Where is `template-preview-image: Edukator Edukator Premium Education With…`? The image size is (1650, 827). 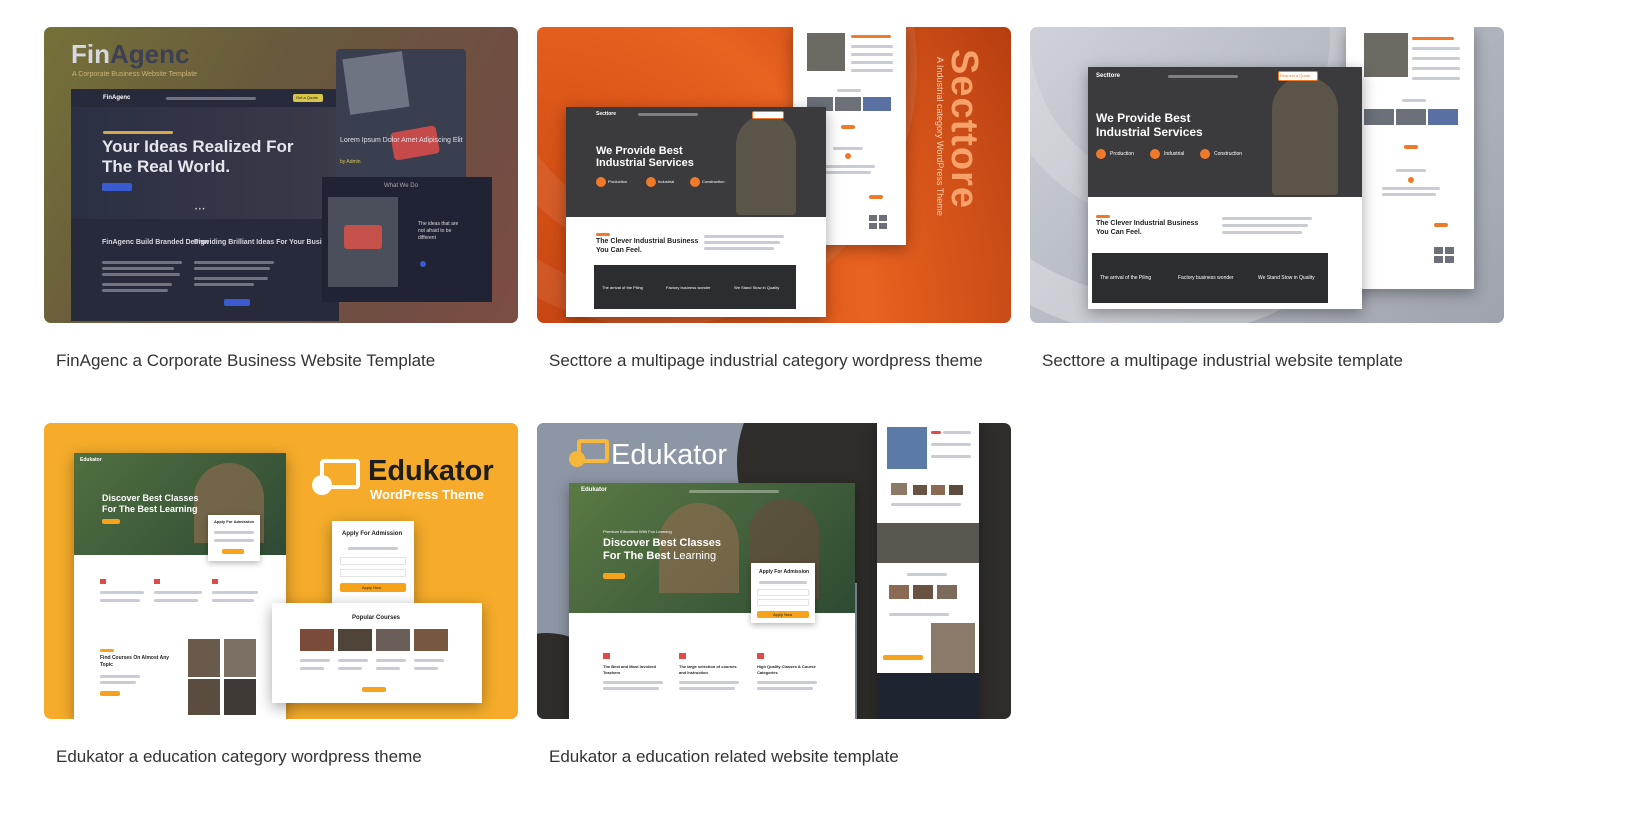 template-preview-image: Edukator Edukator Premium Education With… is located at coordinates (774, 571).